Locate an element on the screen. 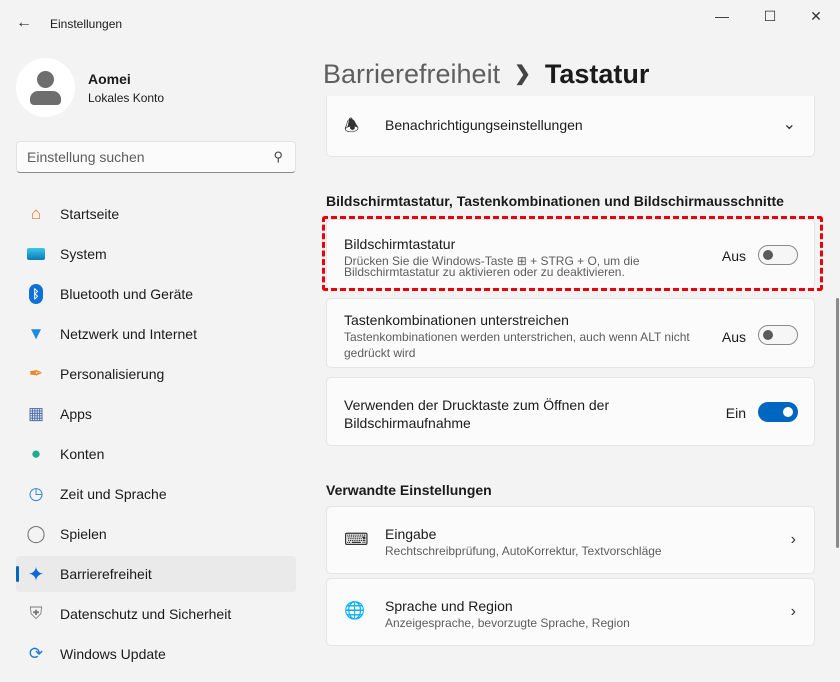 This screenshot has width=840, height=682. sidebar-item-startseite: ⌂ Startseite is located at coordinates (156, 214).